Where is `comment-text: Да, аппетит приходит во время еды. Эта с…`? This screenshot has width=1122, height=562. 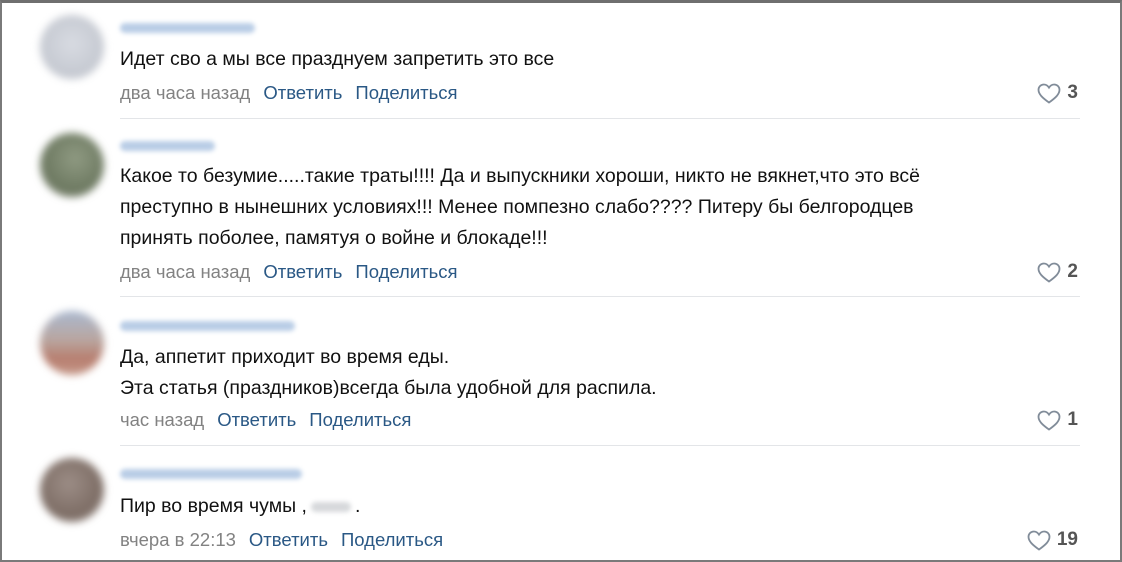 comment-text: Да, аппетит приходит во время еды. Эта с… is located at coordinates (388, 373).